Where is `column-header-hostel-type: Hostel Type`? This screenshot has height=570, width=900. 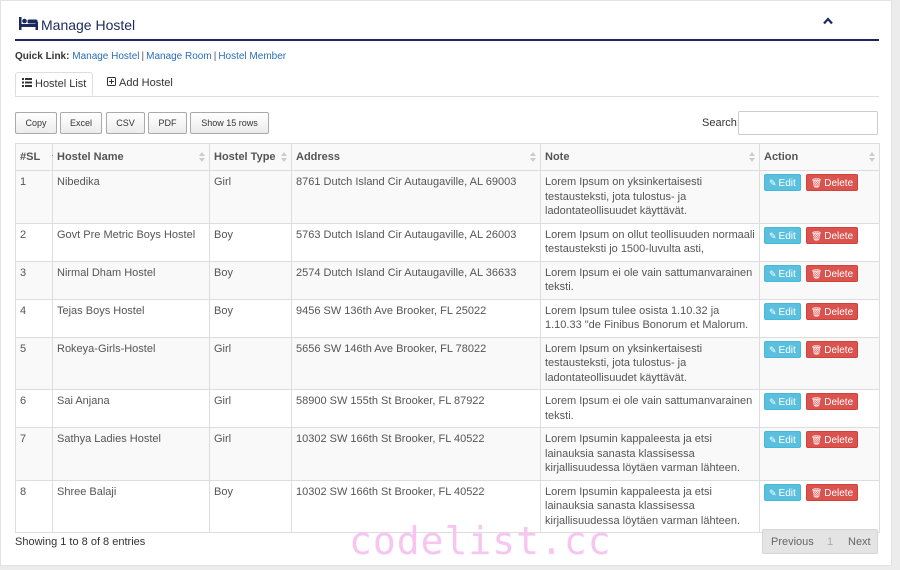
column-header-hostel-type: Hostel Type is located at coordinates (250, 157).